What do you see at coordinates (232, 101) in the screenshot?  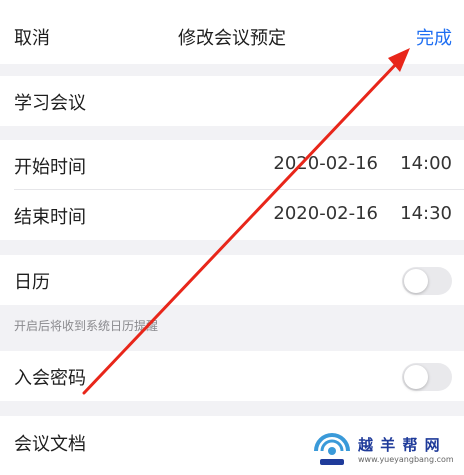 I see `topic-row: 学习会议` at bounding box center [232, 101].